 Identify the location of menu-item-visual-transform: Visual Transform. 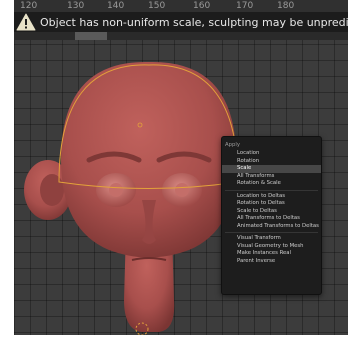
(271, 239).